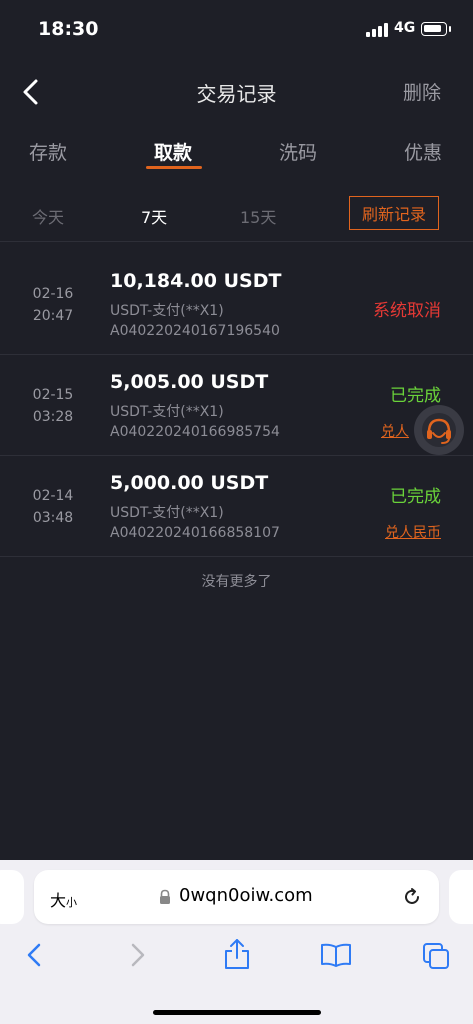 This screenshot has width=473, height=1024. Describe the element at coordinates (434, 29) in the screenshot. I see `battery-icon` at that location.